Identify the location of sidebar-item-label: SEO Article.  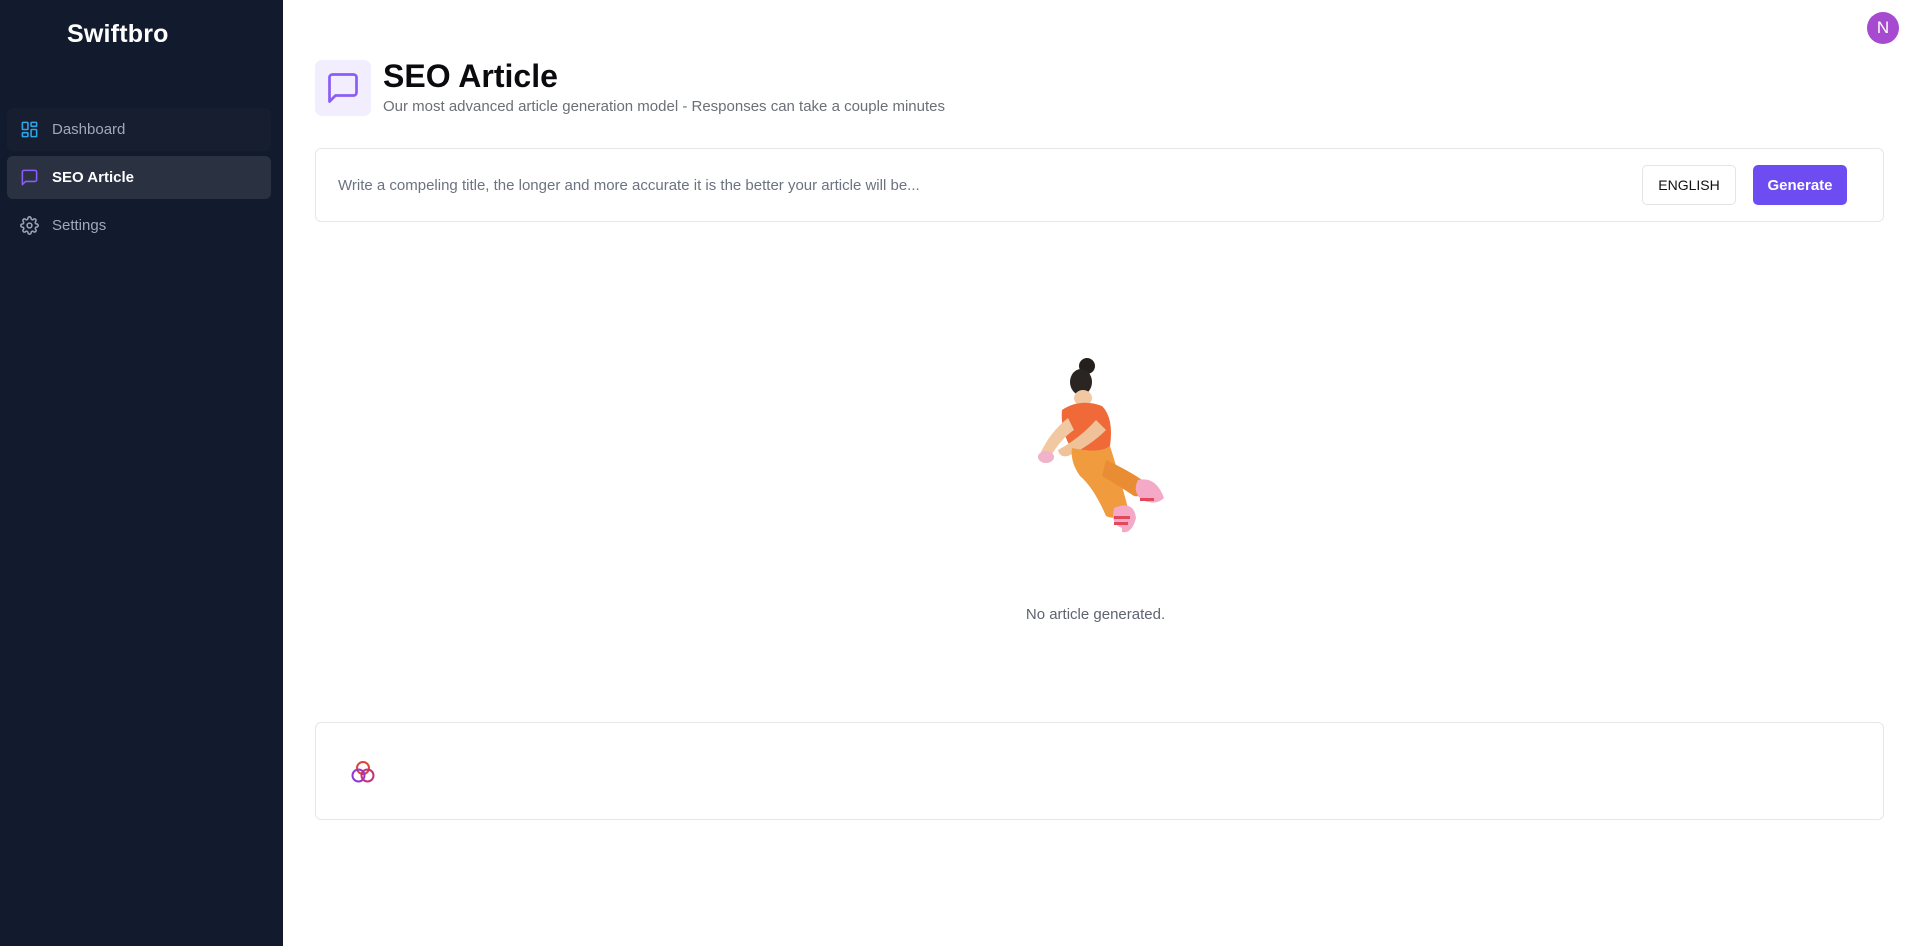
(93, 177).